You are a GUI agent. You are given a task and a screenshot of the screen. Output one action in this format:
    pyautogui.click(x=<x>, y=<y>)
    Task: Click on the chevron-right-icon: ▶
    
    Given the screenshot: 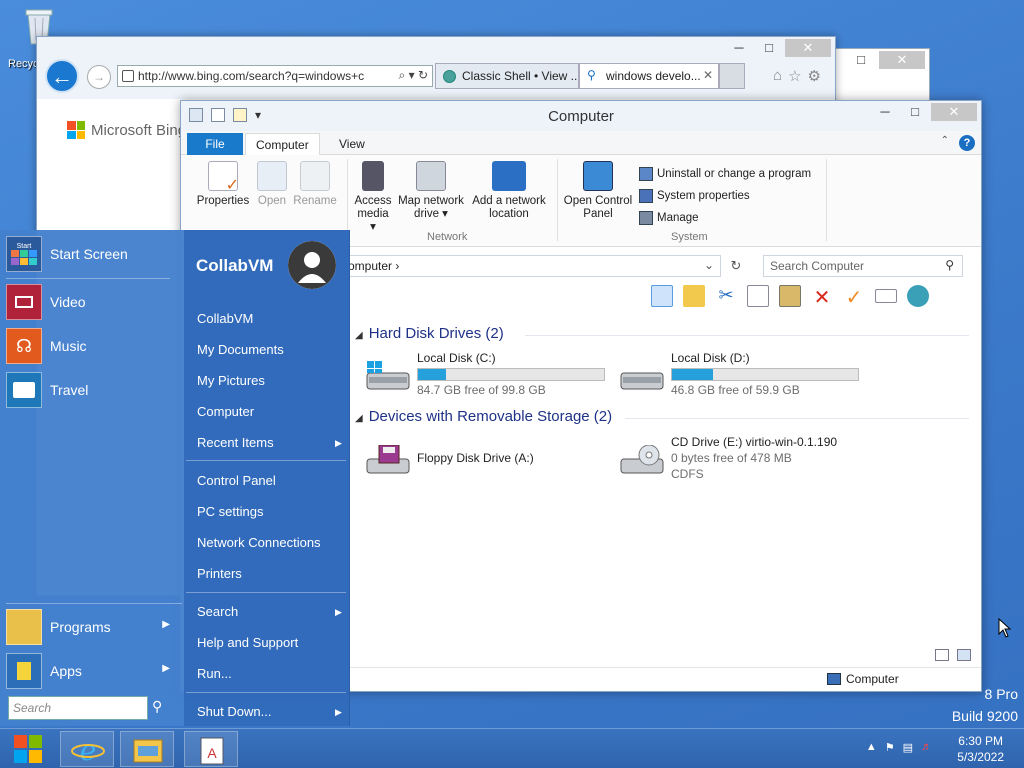 What is the action you would take?
    pyautogui.click(x=338, y=443)
    